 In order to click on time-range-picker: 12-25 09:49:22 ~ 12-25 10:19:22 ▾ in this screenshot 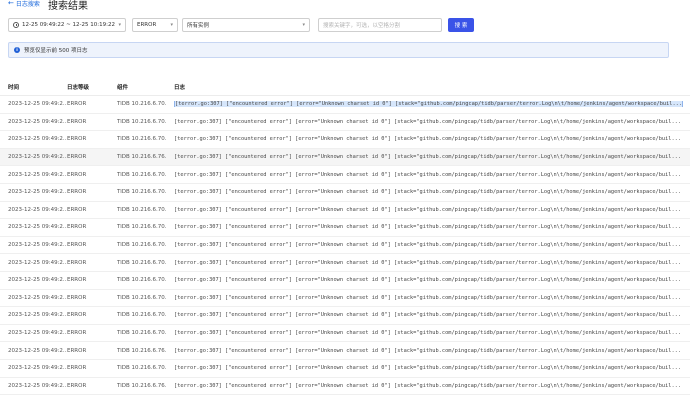, I will do `click(67, 25)`.